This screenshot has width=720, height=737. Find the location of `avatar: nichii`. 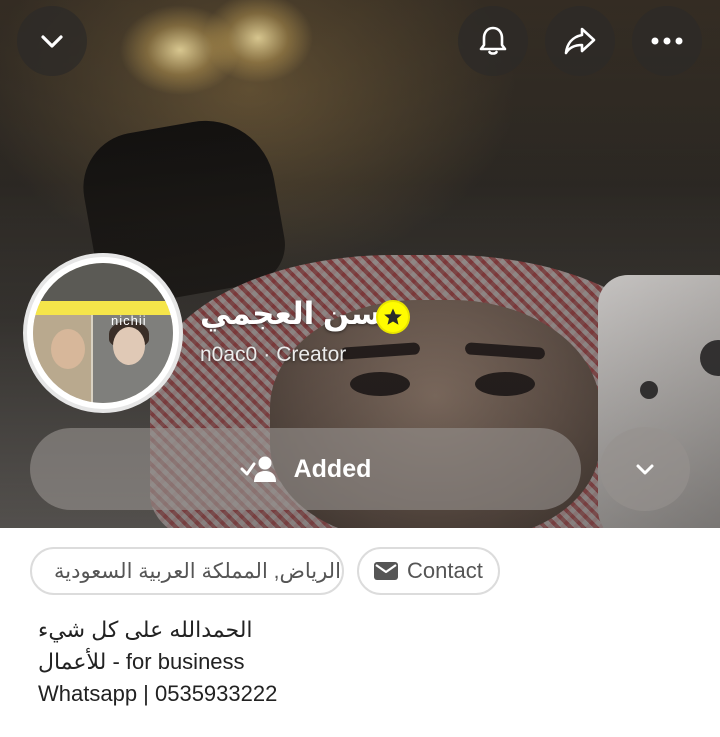

avatar: nichii is located at coordinates (103, 333).